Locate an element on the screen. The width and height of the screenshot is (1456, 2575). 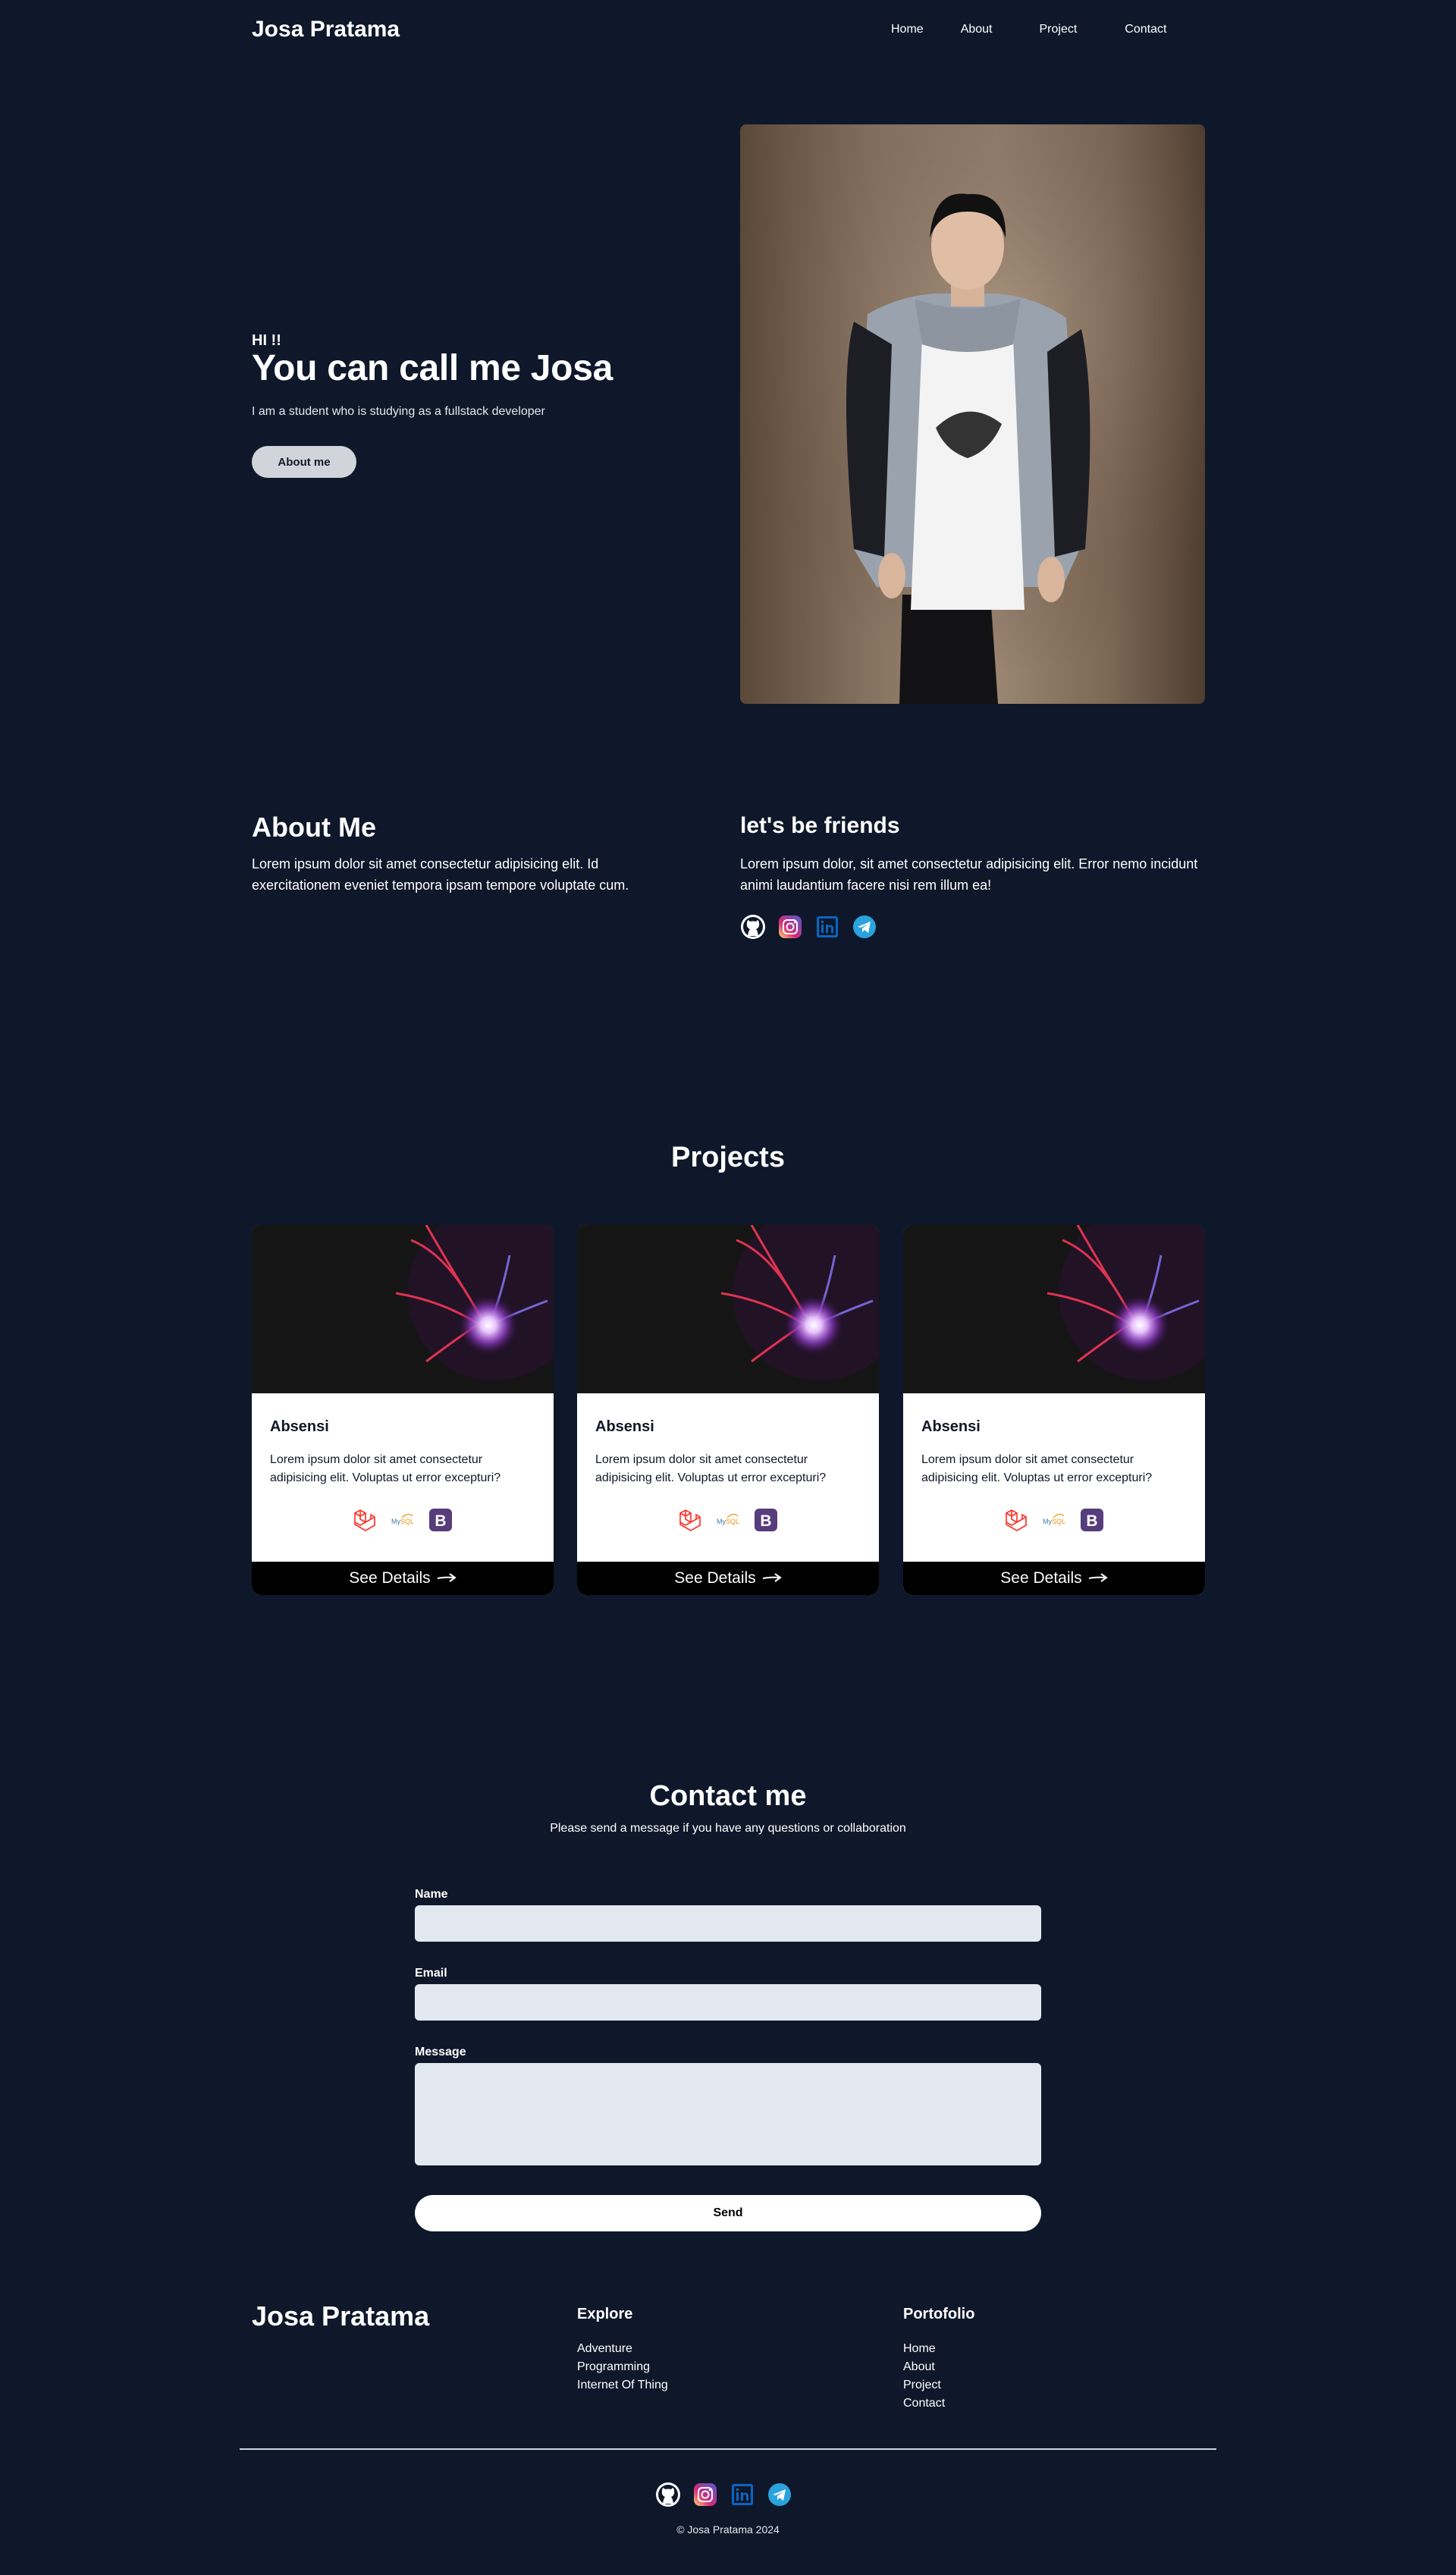
footer-portfolio-list: Home About Project Contact is located at coordinates (924, 2376).